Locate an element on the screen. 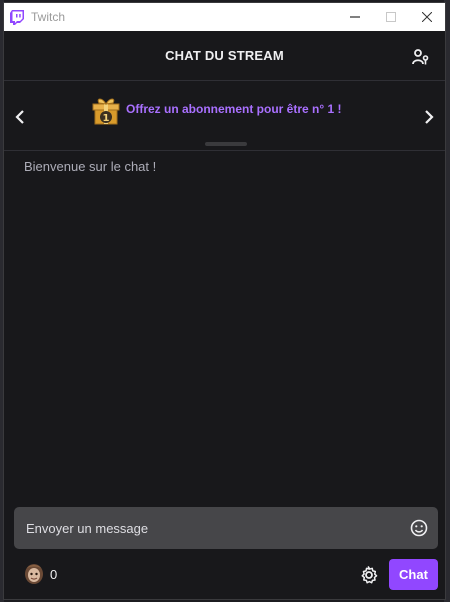 The image size is (450, 602). chevron-right-icon is located at coordinates (429, 117).